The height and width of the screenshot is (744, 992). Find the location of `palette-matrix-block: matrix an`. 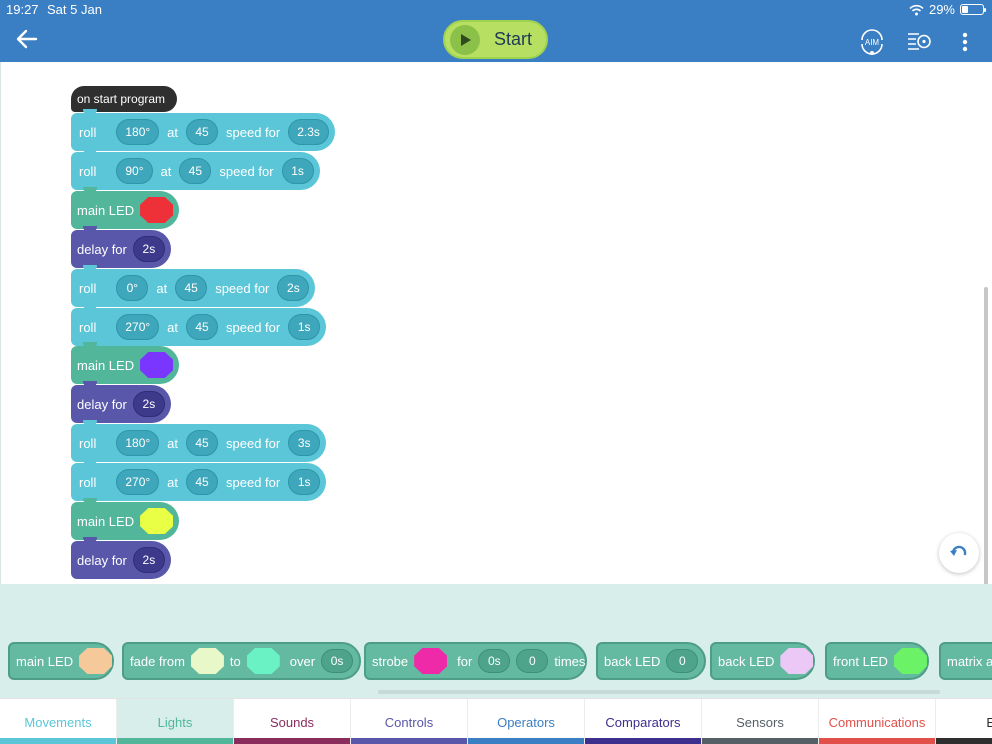

palette-matrix-block: matrix an is located at coordinates (965, 661).